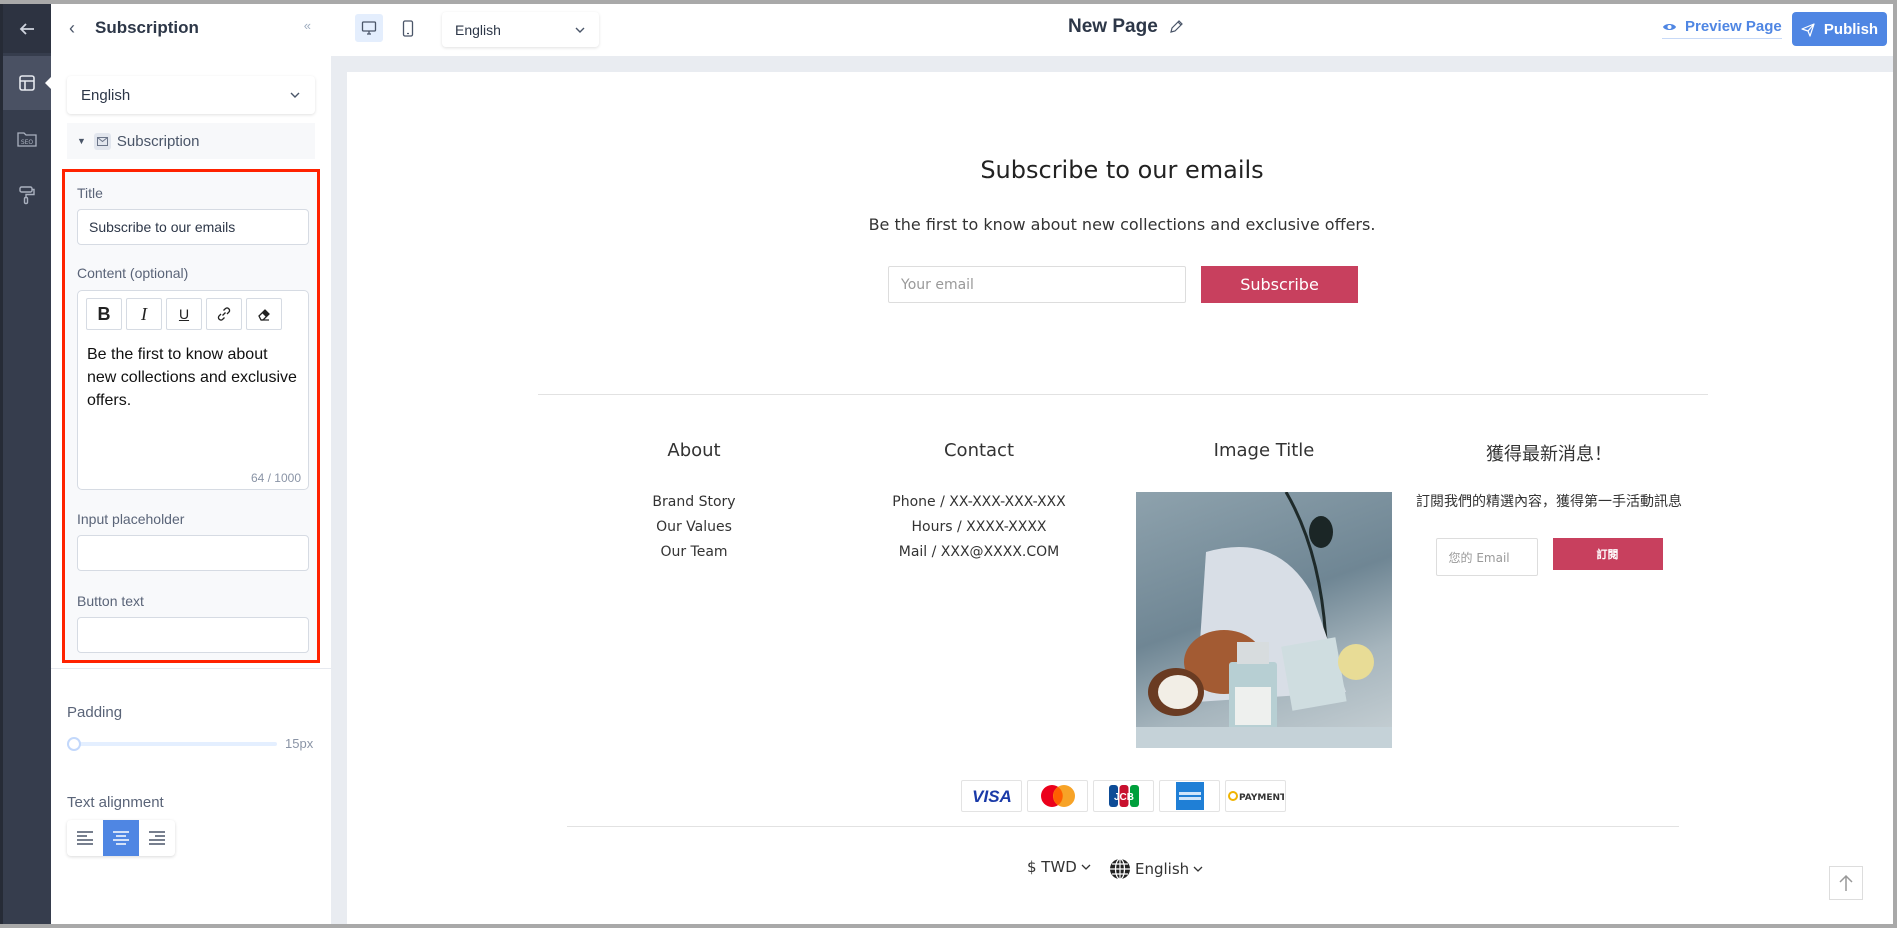 The width and height of the screenshot is (1897, 928). I want to click on mobile-view-button, so click(408, 28).